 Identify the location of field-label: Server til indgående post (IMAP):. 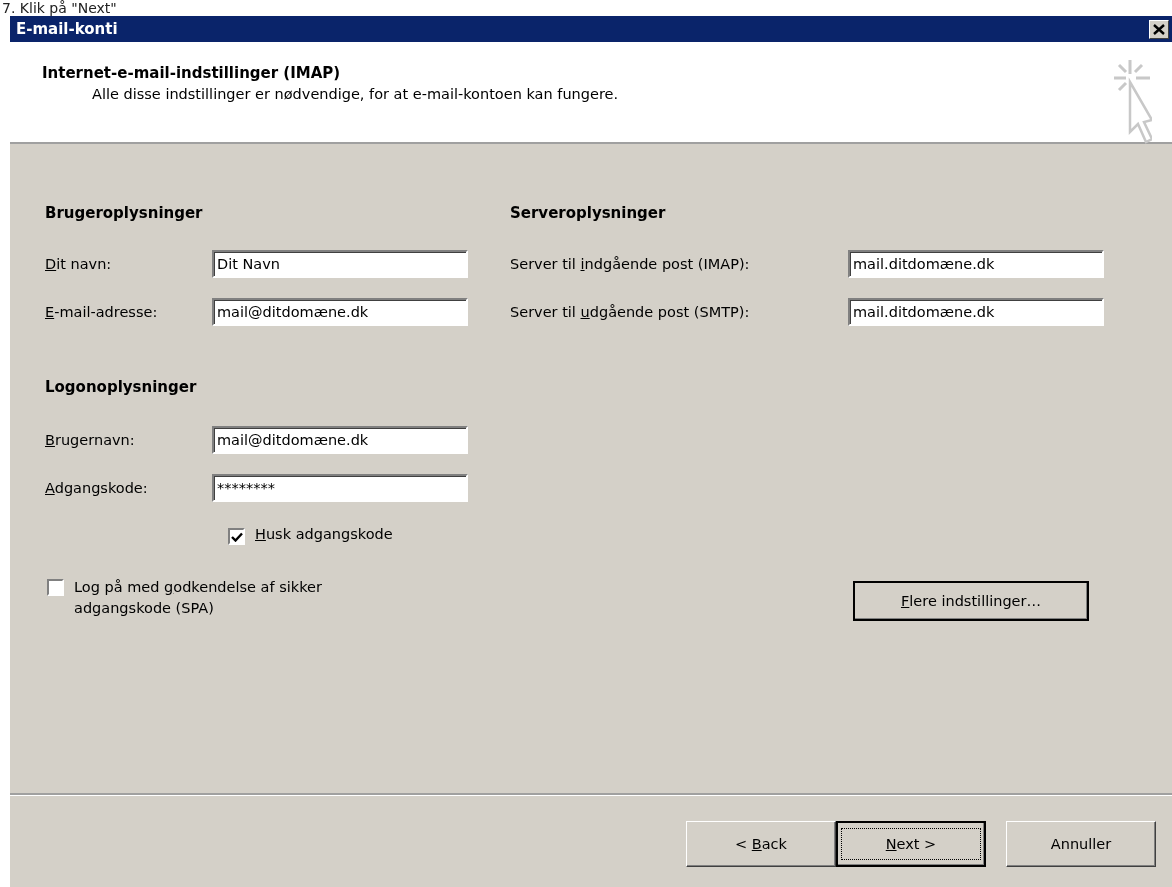
(630, 264).